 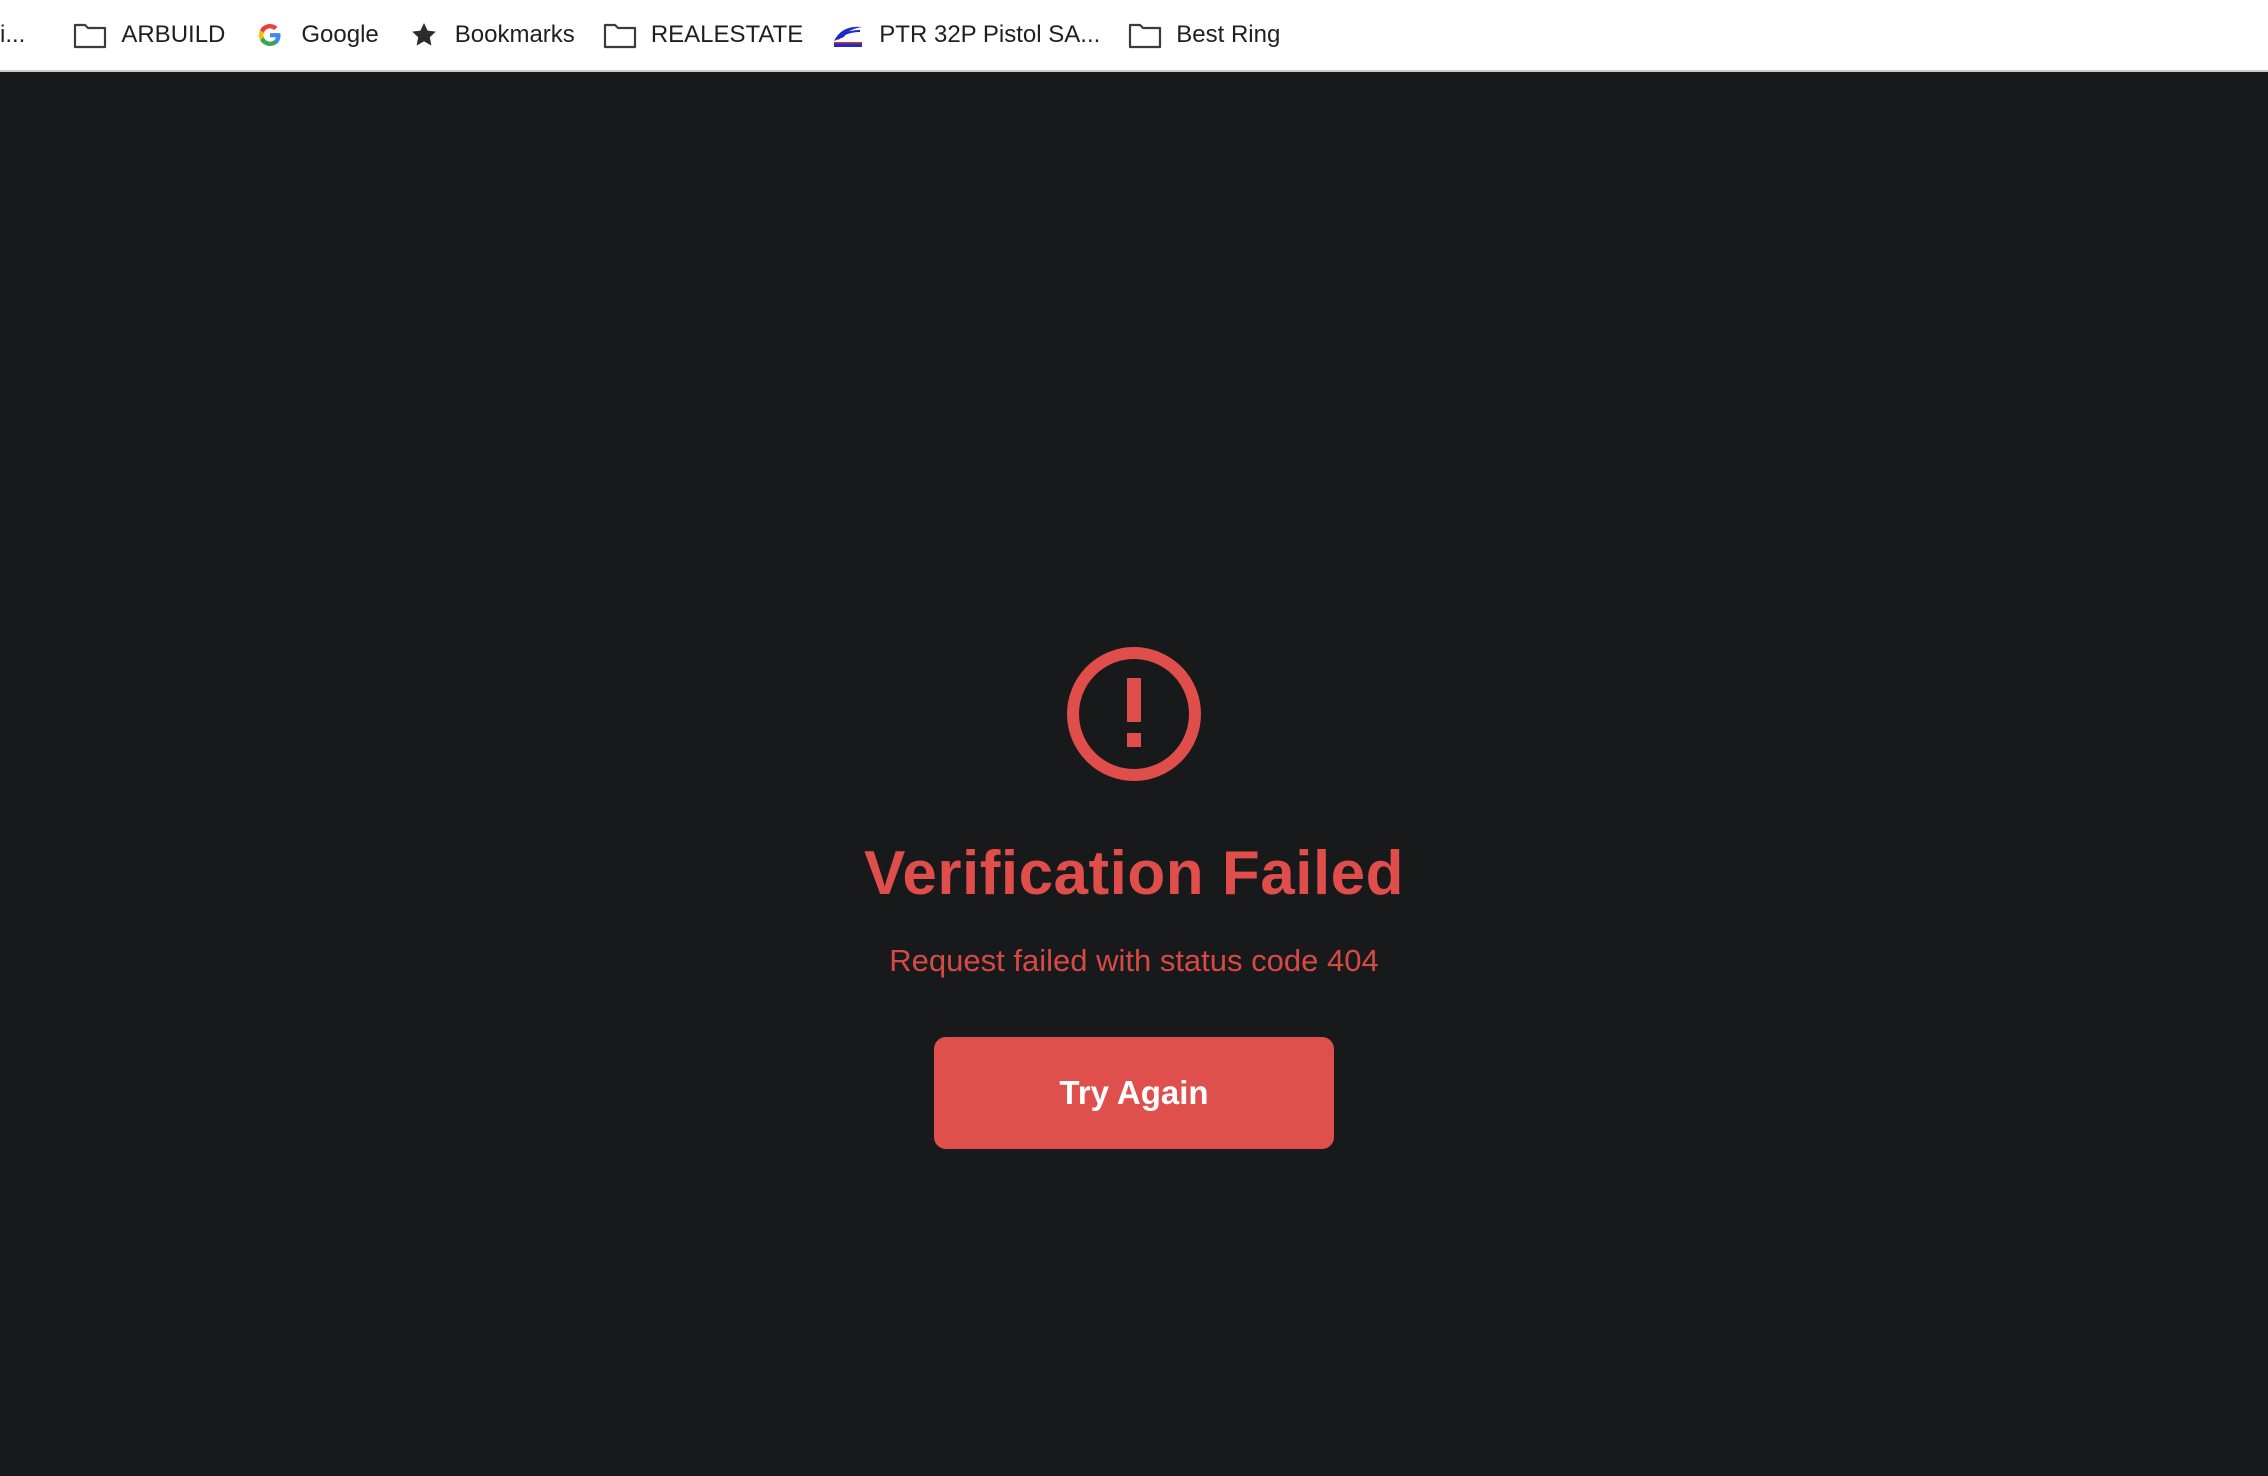 I want to click on bookmarks-bar: i... ARBUILD Google Bookmarks REALESTATE, so click(x=1134, y=36).